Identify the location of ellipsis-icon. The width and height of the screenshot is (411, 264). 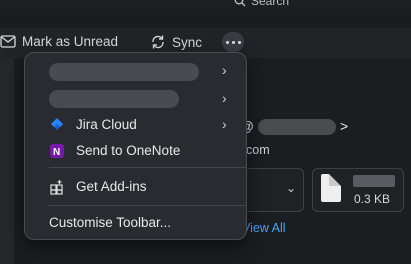
(227, 42).